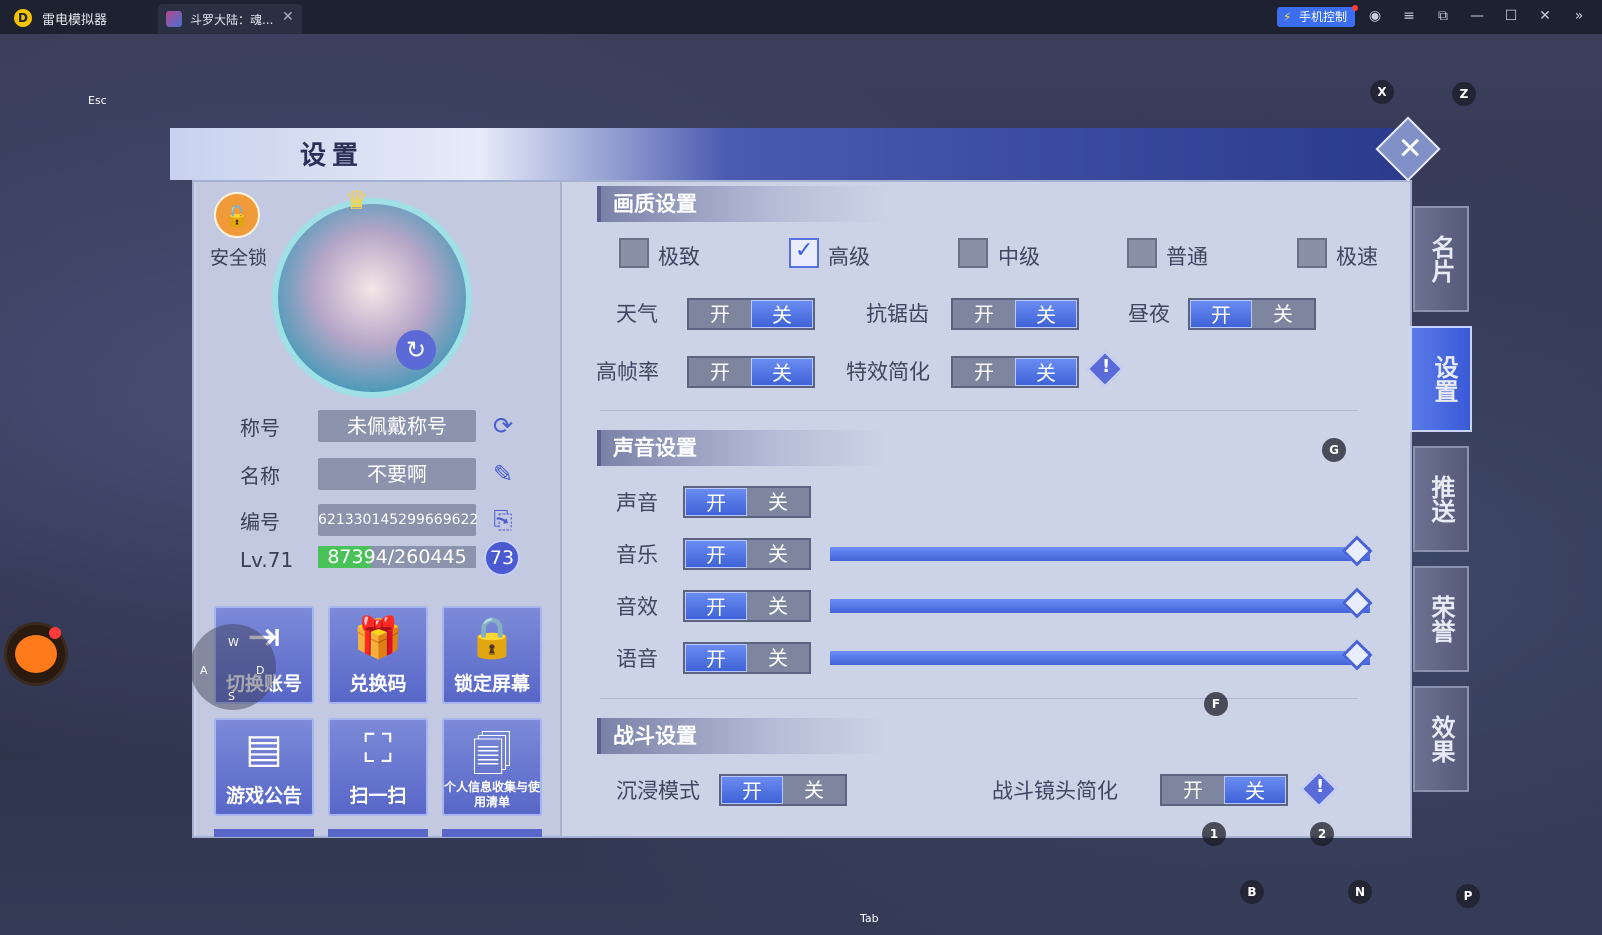 The height and width of the screenshot is (935, 1602). Describe the element at coordinates (1545, 16) in the screenshot. I see `close-window-icon: ✕` at that location.